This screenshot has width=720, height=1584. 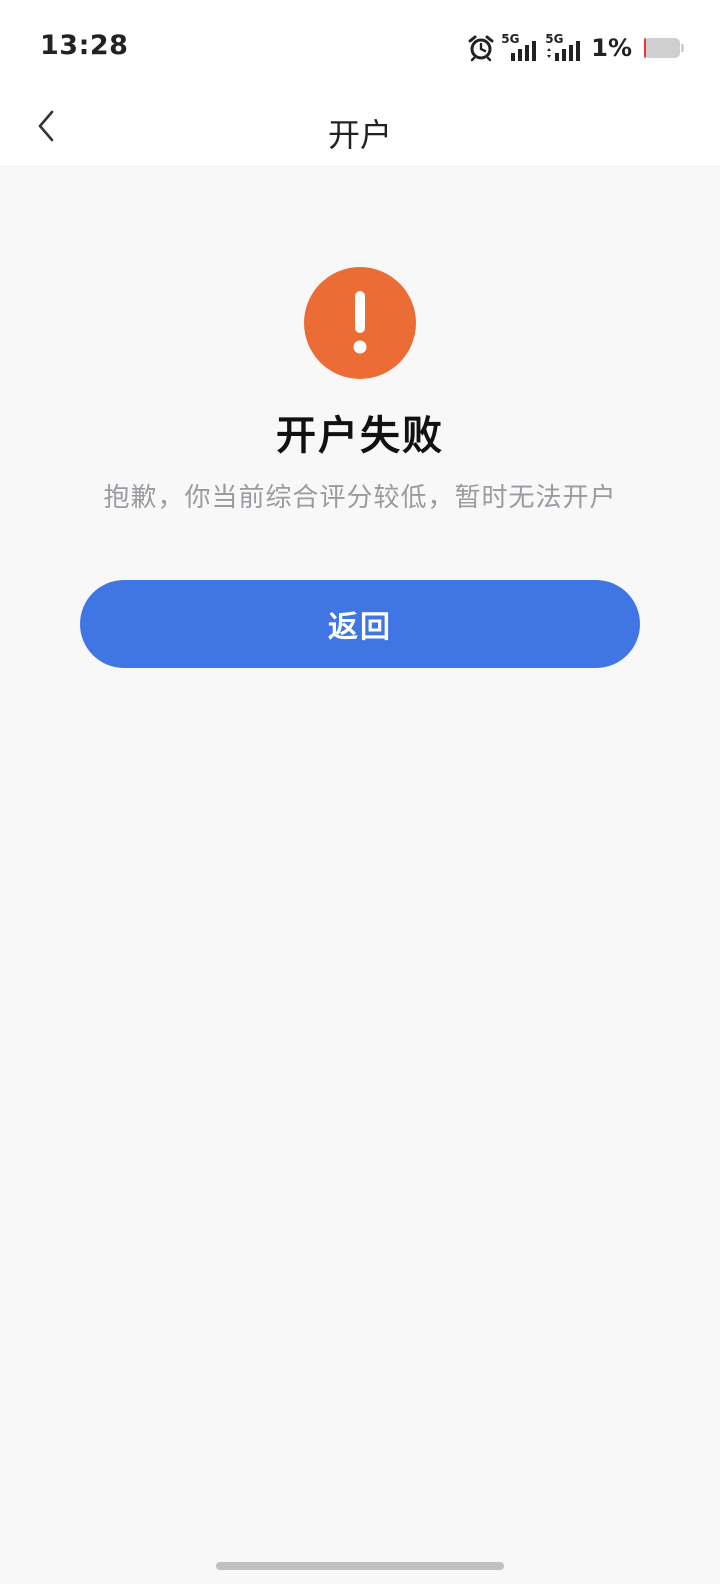 What do you see at coordinates (664, 48) in the screenshot?
I see `battery-icon` at bounding box center [664, 48].